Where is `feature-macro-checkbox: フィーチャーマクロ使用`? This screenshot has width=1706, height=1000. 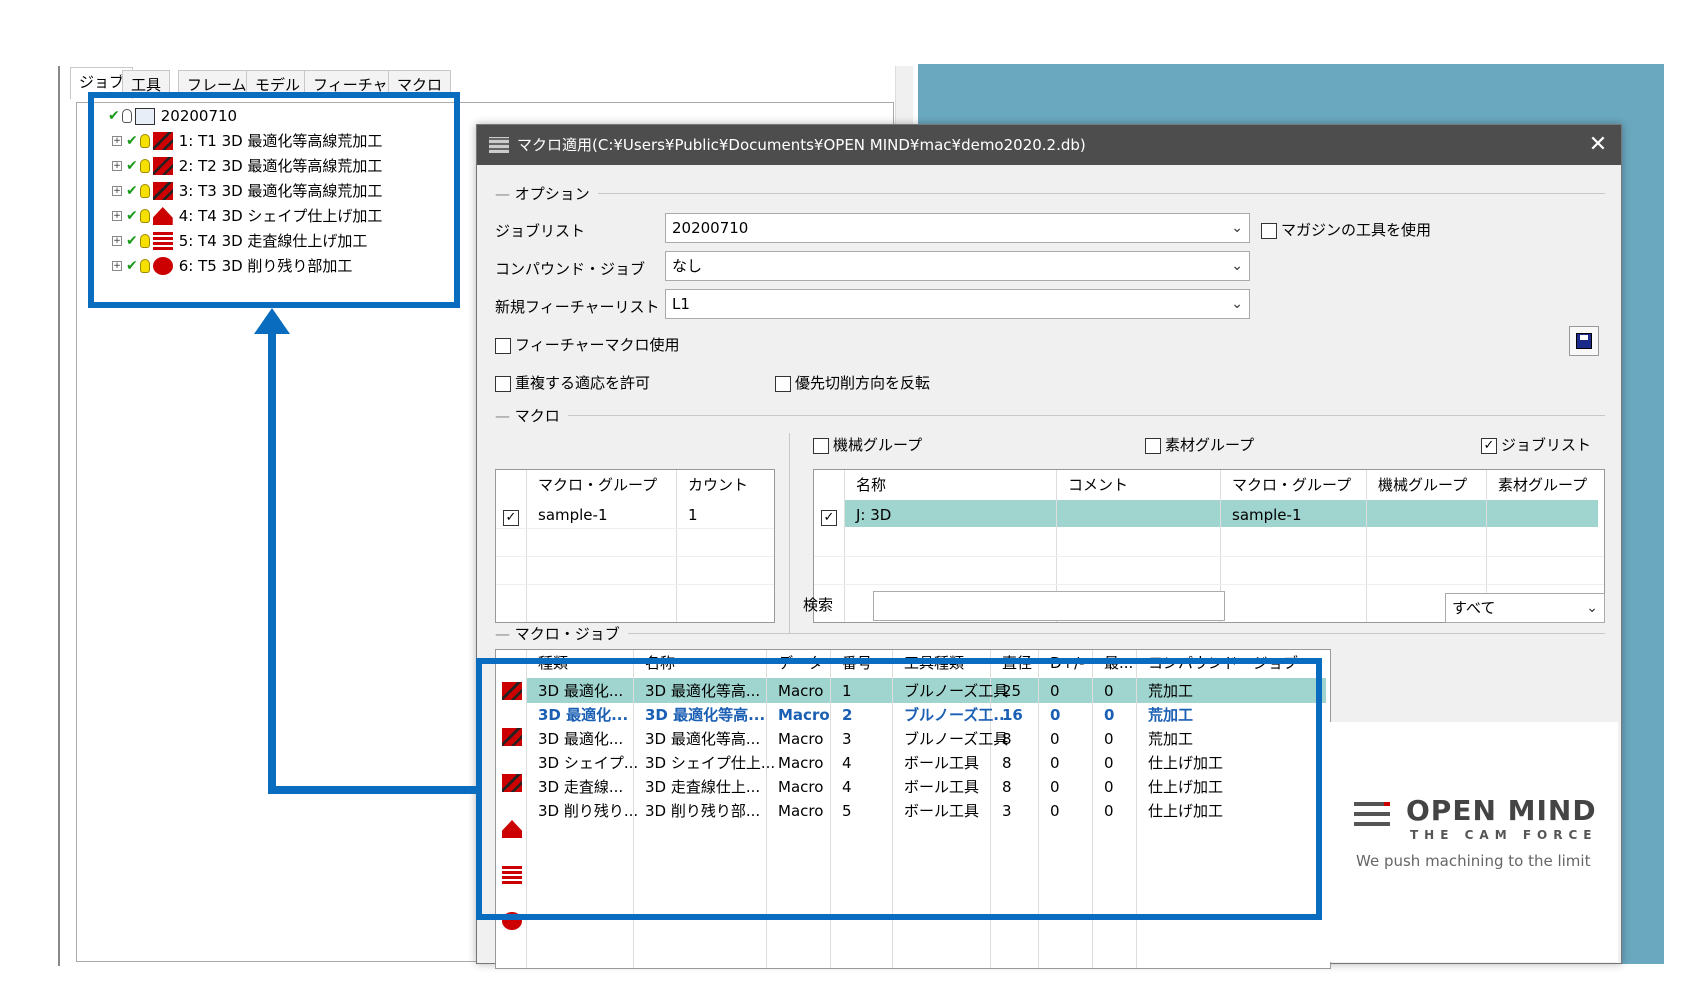 feature-macro-checkbox: フィーチャーマクロ使用 is located at coordinates (587, 345).